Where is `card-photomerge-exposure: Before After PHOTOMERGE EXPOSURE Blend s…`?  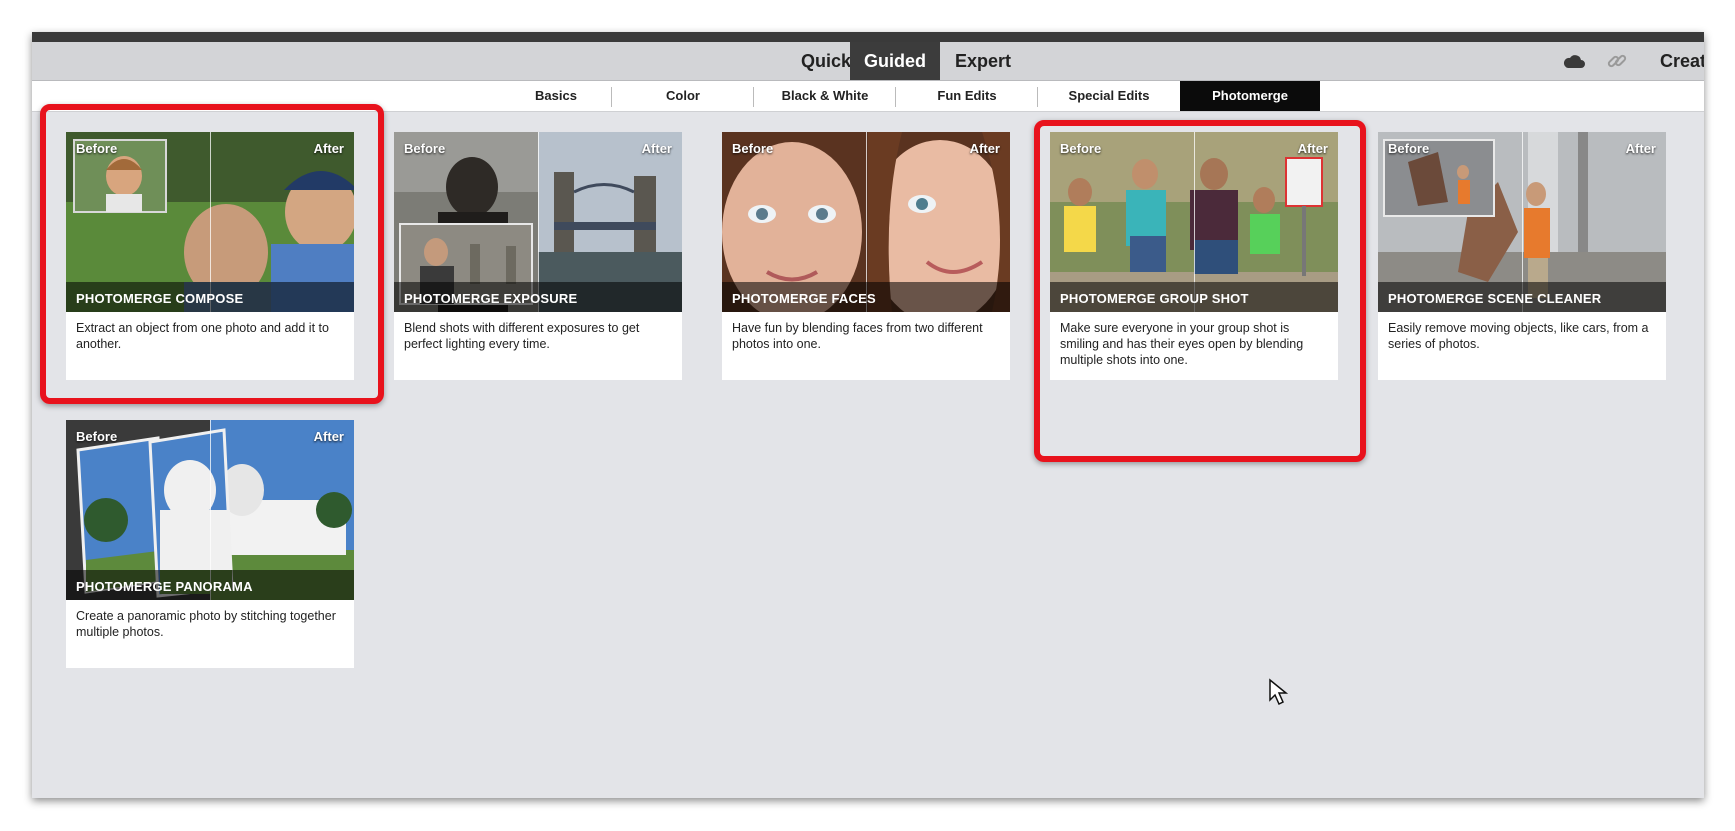
card-photomerge-exposure: Before After PHOTOMERGE EXPOSURE Blend s… is located at coordinates (538, 256).